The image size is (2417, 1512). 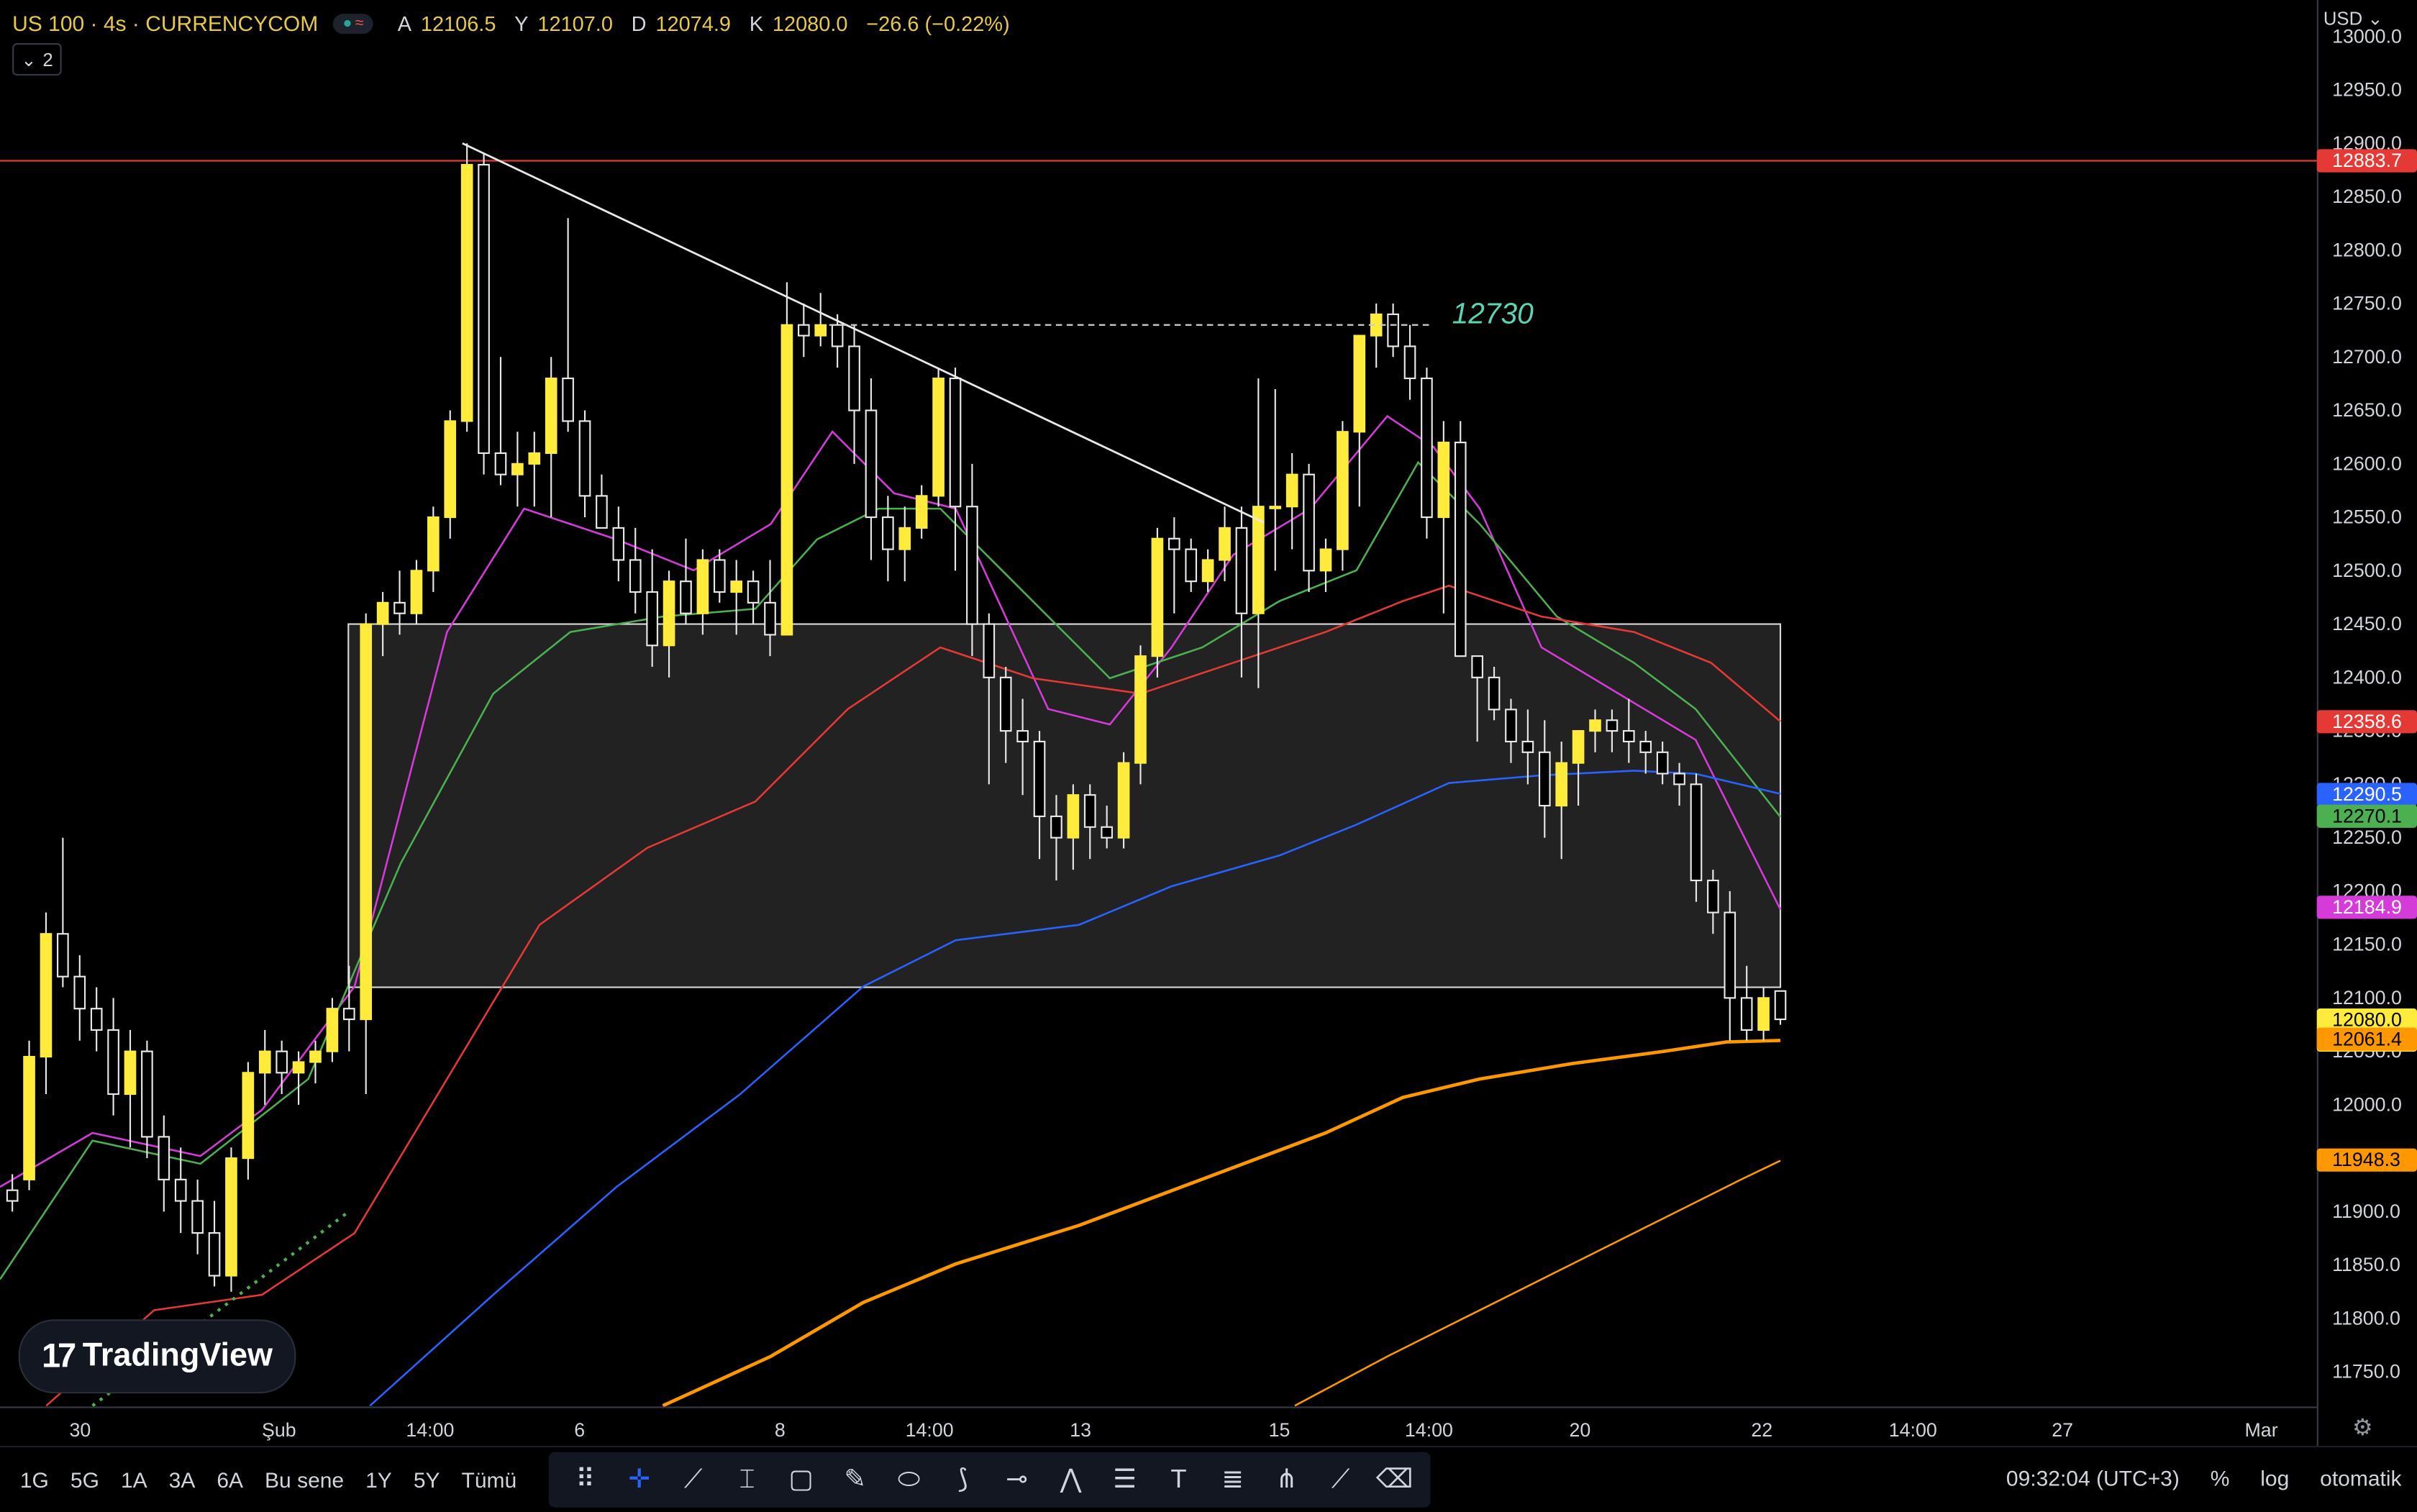 I want to click on logo-text: TradingView, so click(x=177, y=1356).